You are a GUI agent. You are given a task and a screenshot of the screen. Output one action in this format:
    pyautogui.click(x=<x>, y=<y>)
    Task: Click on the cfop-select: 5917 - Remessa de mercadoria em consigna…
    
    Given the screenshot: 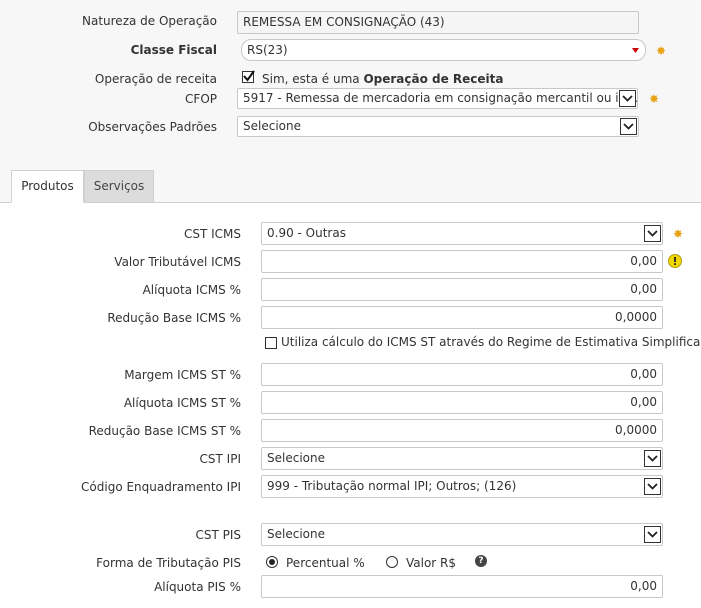 What is the action you would take?
    pyautogui.click(x=437, y=98)
    